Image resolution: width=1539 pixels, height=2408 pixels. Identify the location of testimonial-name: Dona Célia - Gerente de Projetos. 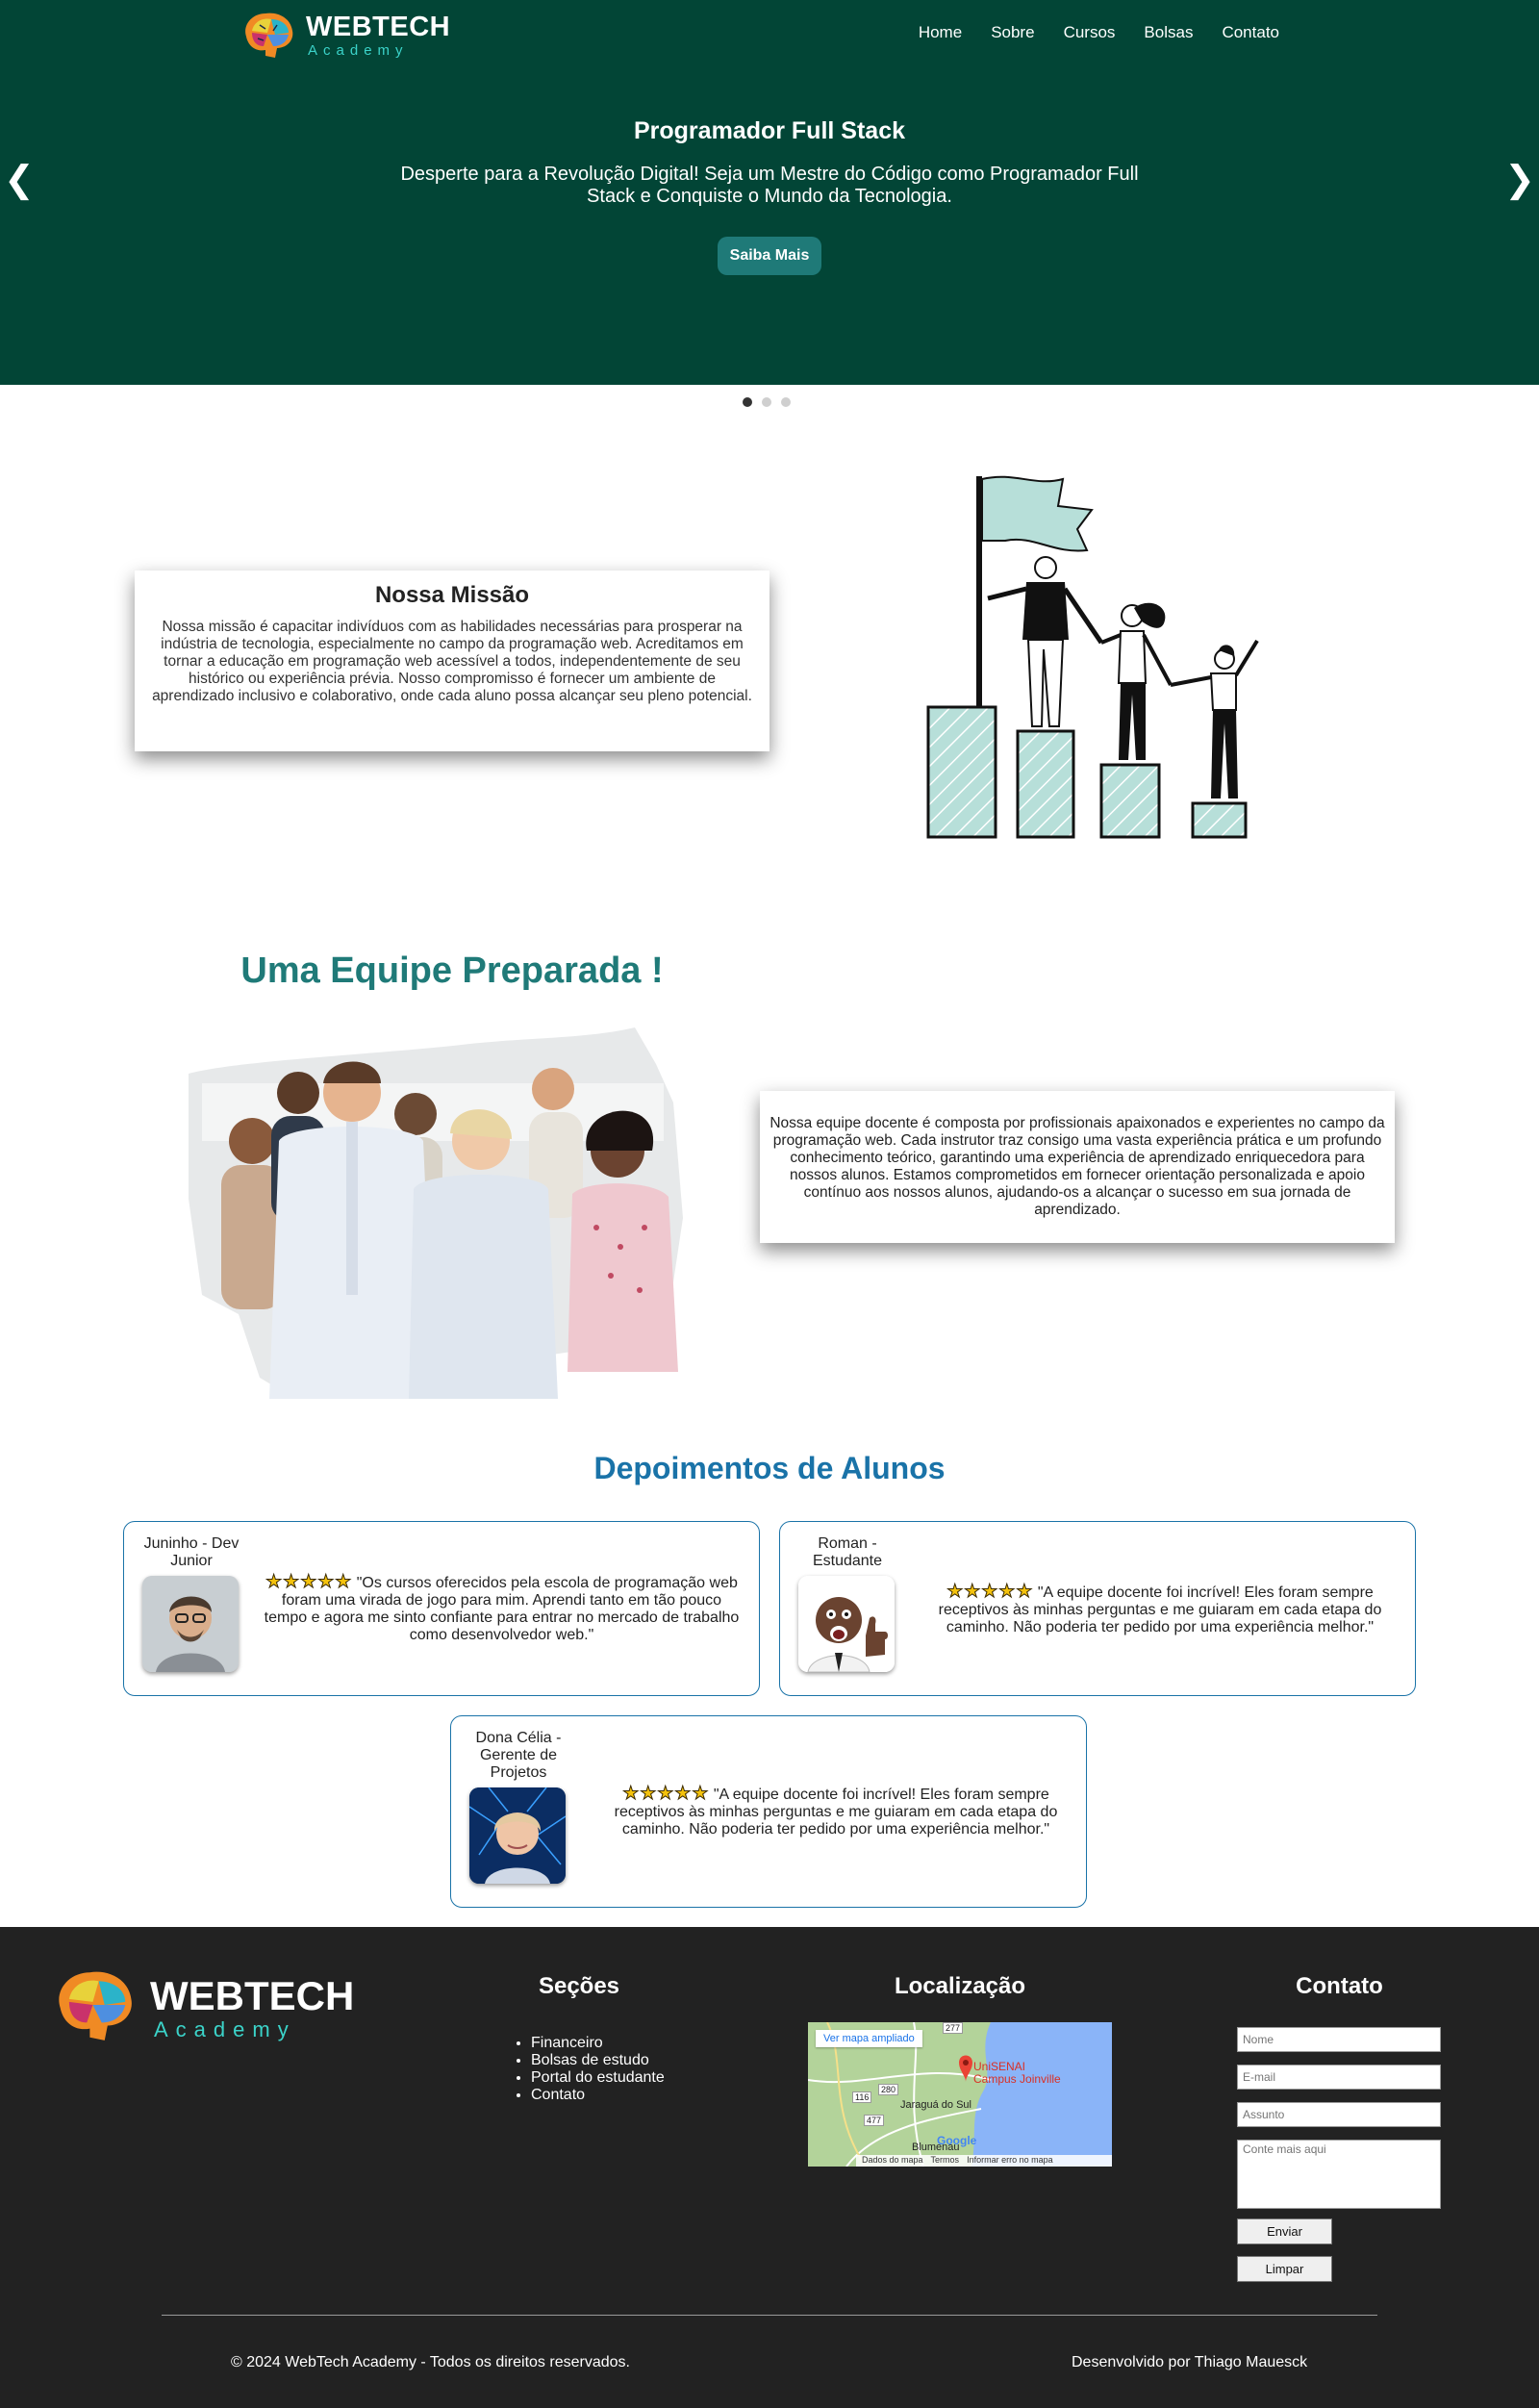
(518, 1755).